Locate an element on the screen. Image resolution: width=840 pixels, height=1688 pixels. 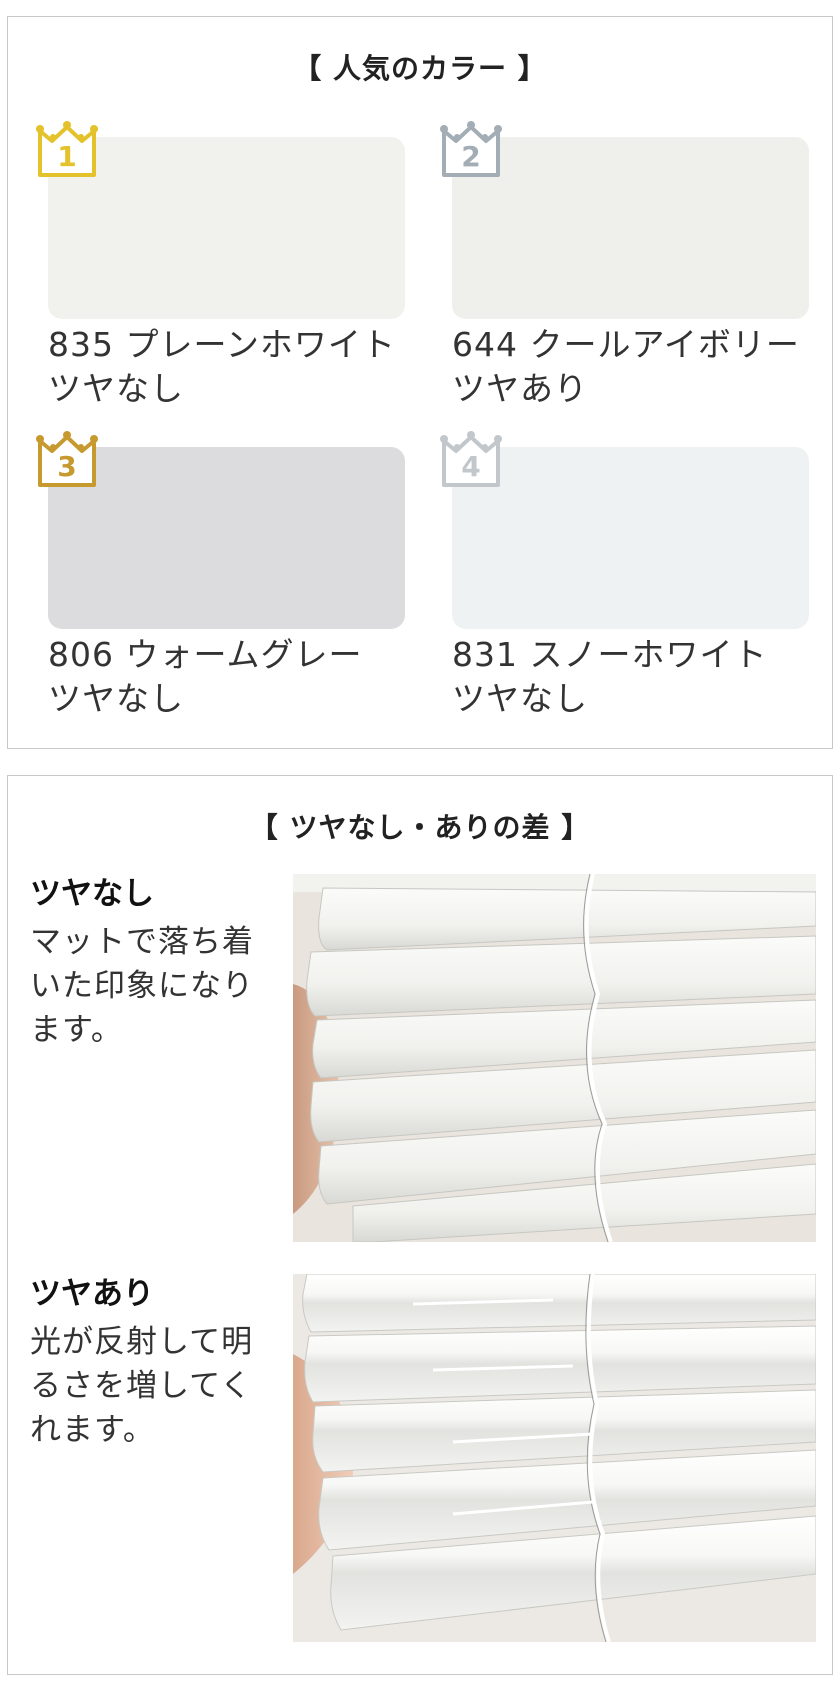
rank-number: 1 is located at coordinates (66, 156).